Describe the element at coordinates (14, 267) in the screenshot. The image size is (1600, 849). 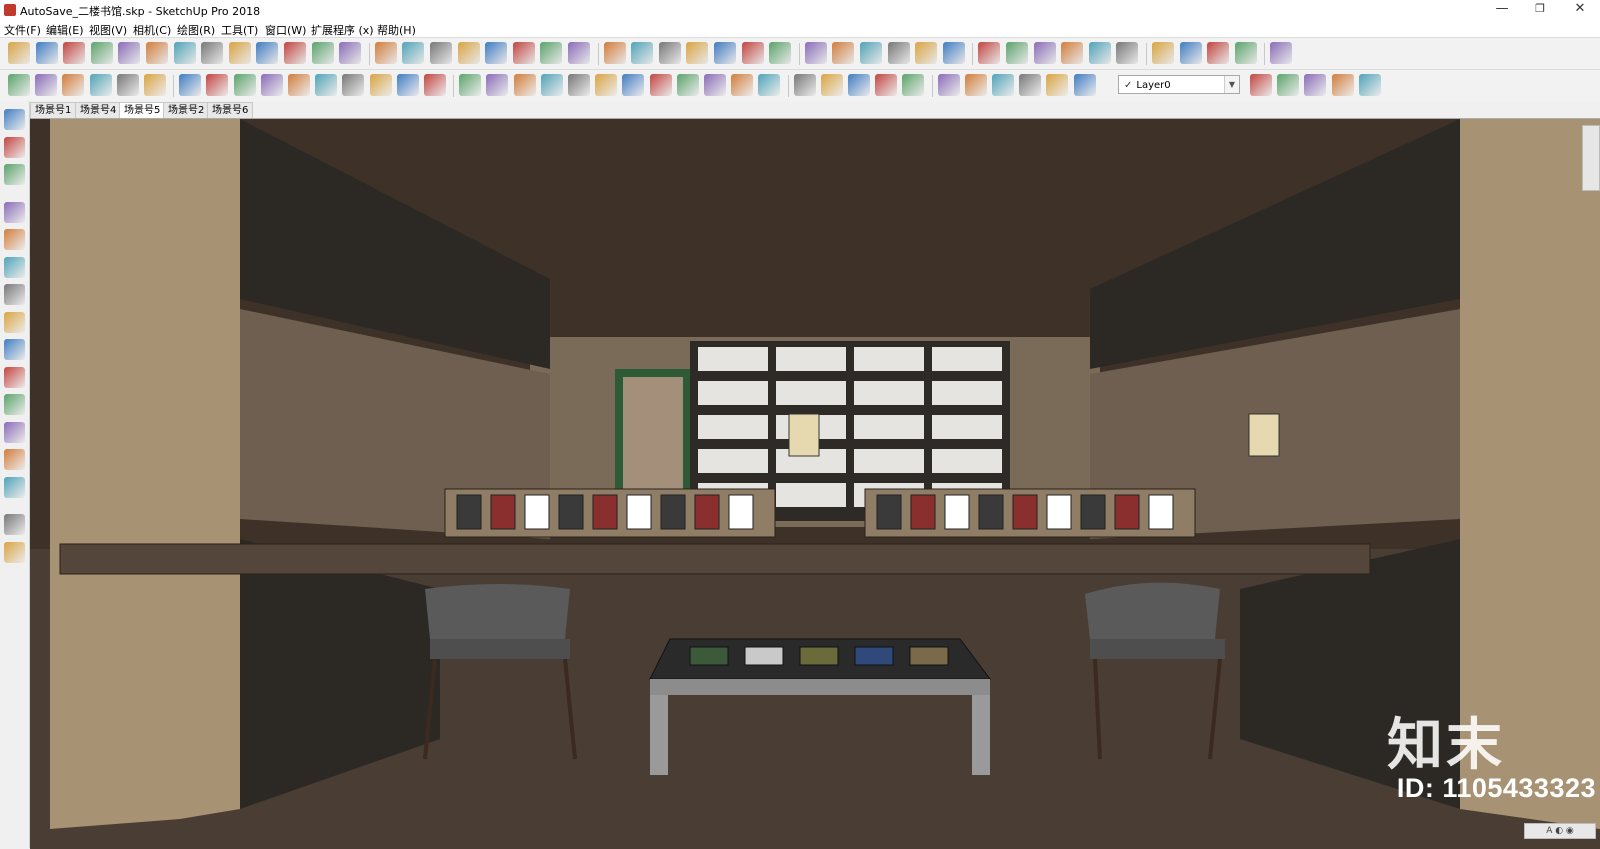
I see `sandbox-c-icon` at that location.